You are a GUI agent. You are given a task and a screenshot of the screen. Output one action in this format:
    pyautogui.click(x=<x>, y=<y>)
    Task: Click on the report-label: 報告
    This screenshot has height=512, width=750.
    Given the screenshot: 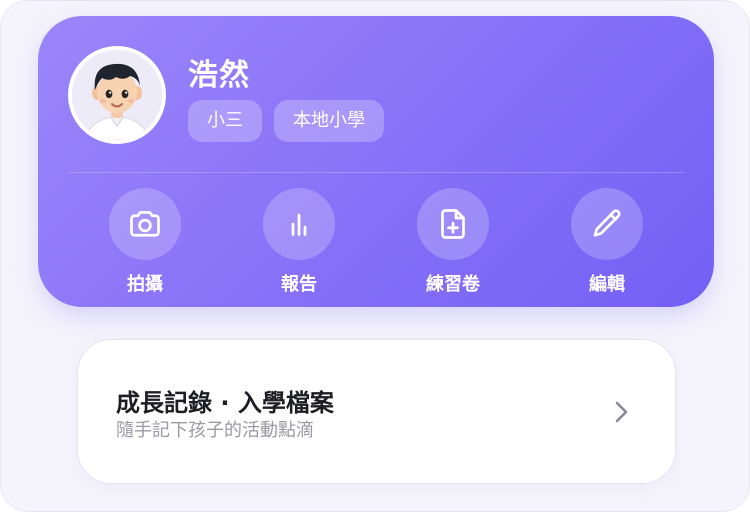 What is the action you would take?
    pyautogui.click(x=299, y=284)
    